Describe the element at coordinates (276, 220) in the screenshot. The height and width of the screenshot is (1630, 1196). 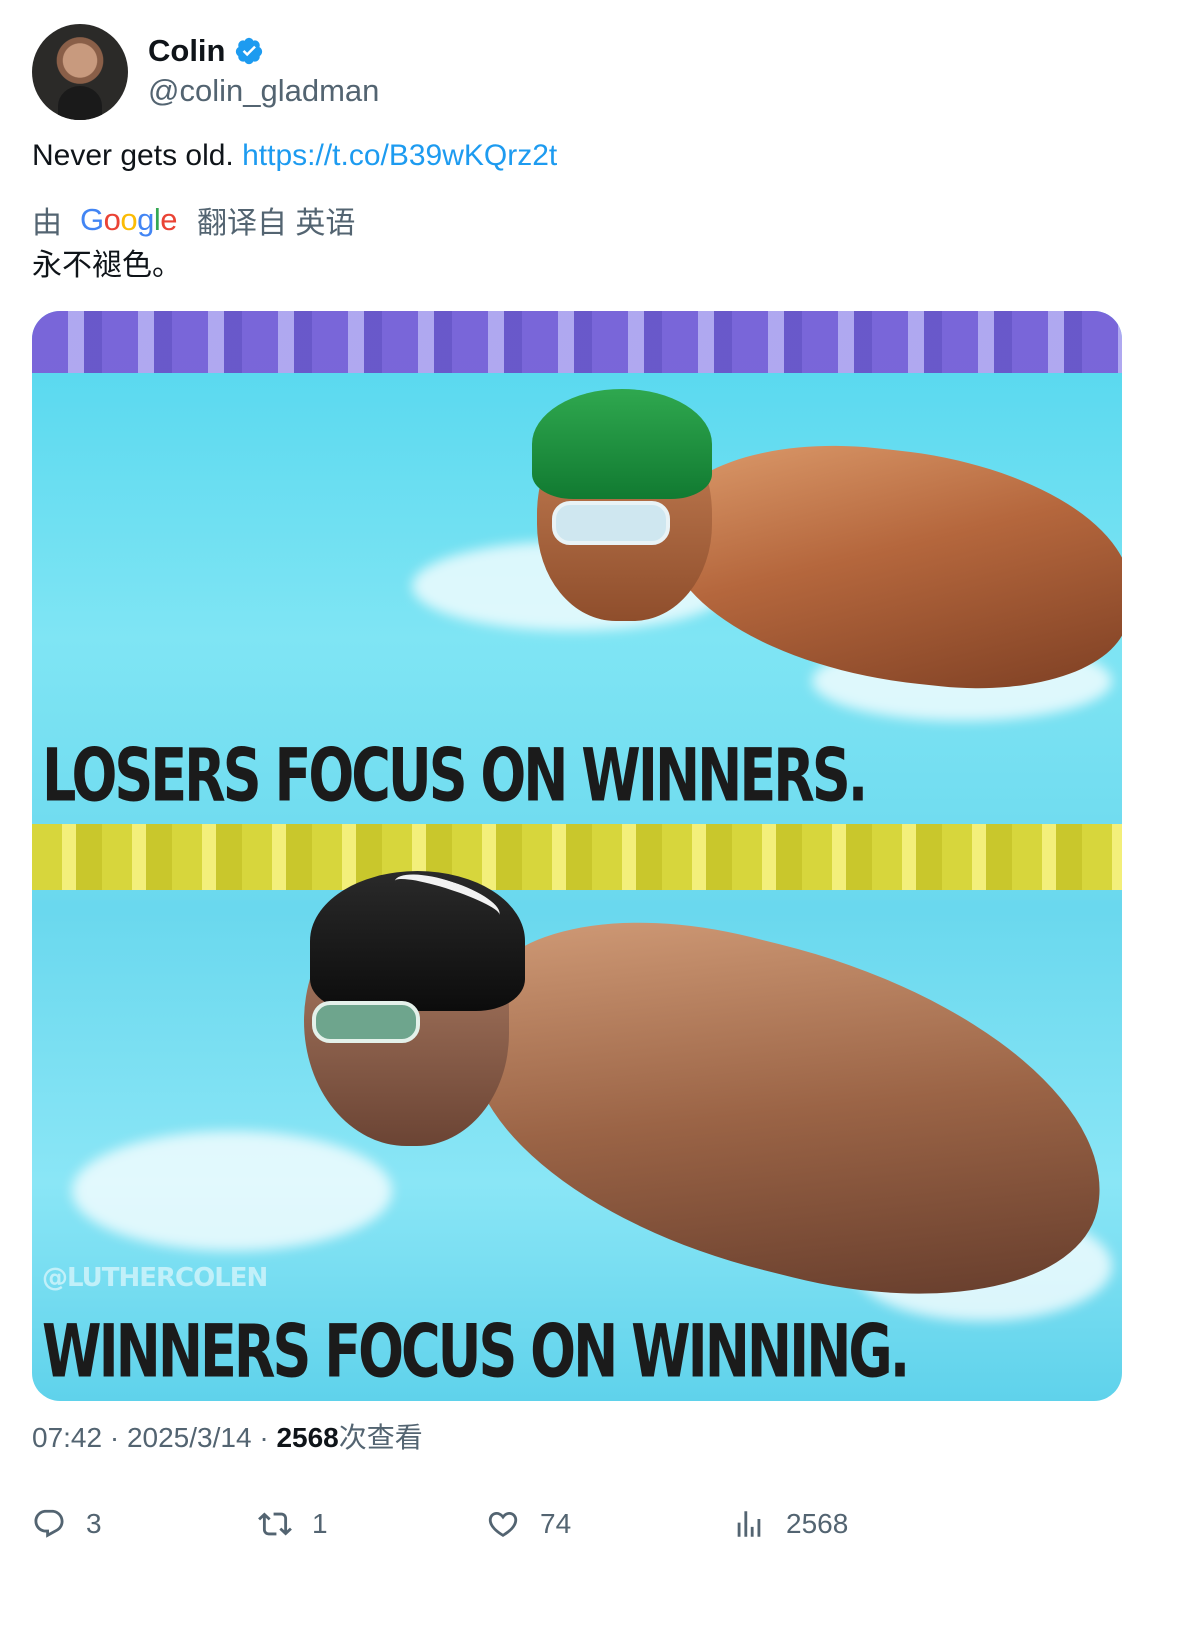
I see `translation-suffix: 翻译自 英语` at that location.